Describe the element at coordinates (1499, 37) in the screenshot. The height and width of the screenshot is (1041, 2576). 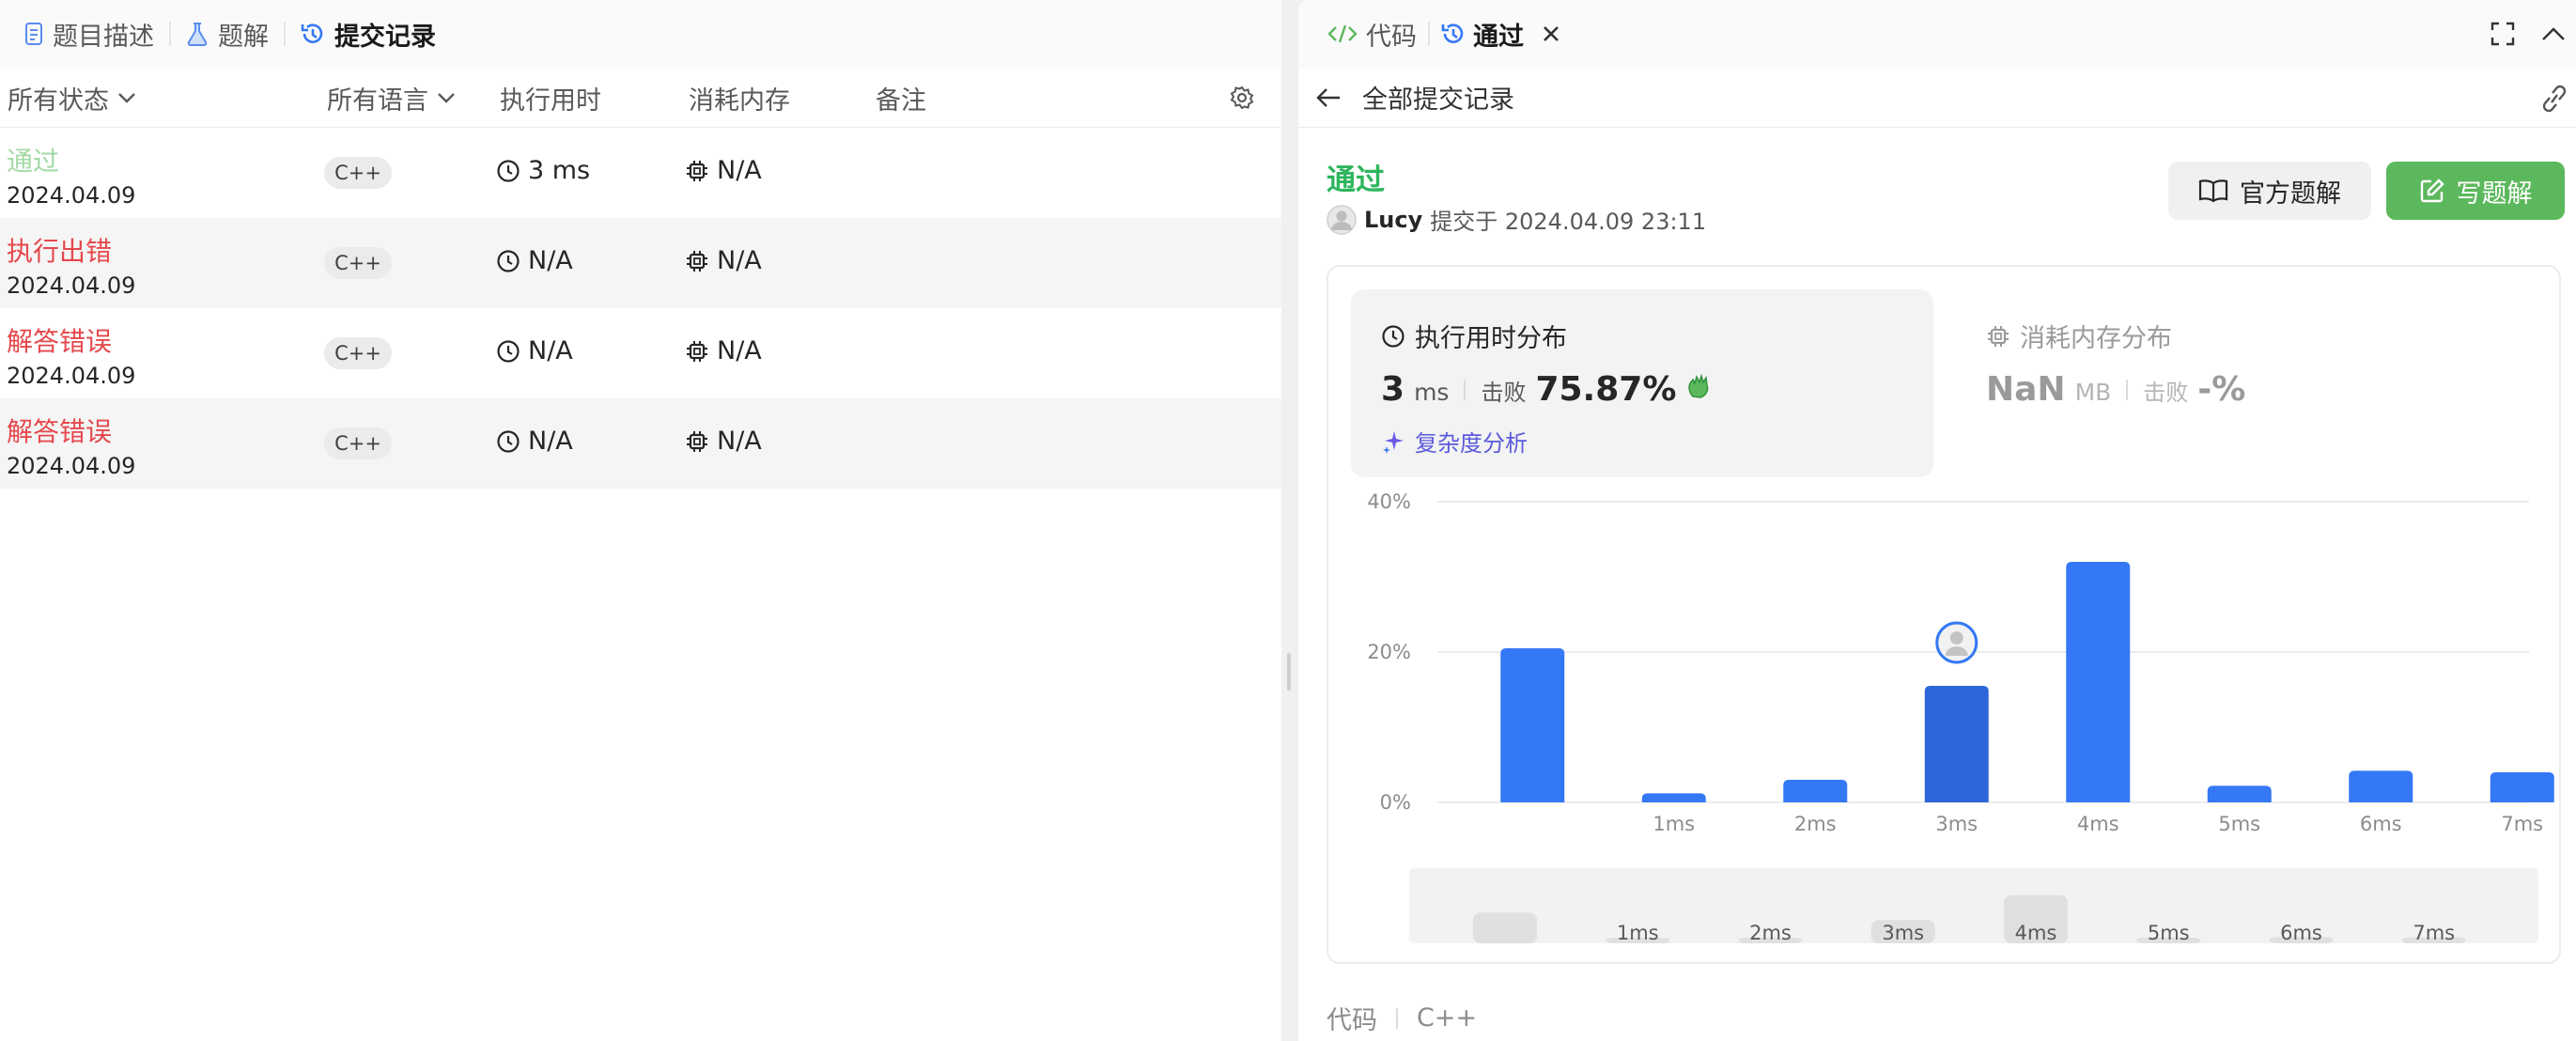
I see `tab-result-label: 通过` at that location.